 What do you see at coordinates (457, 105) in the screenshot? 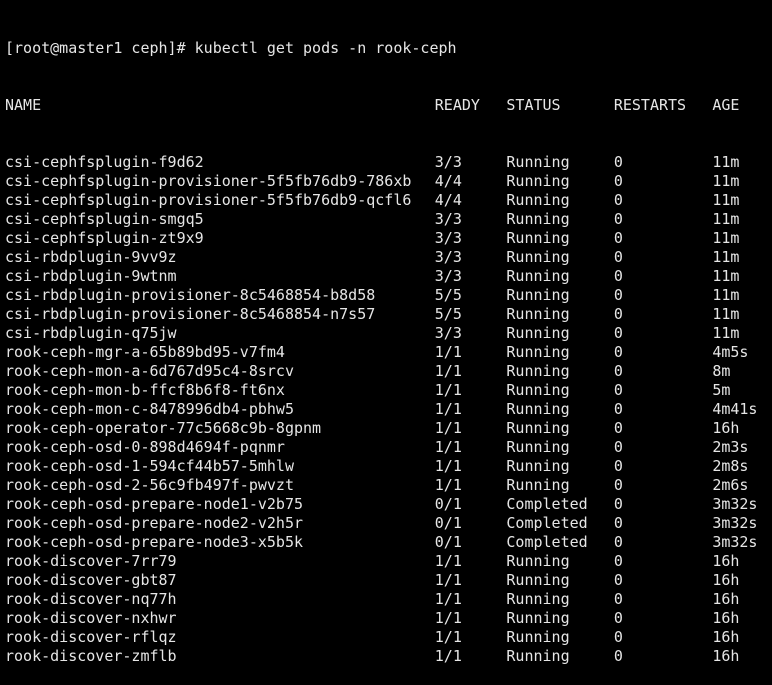
I see `header-ready: READY` at bounding box center [457, 105].